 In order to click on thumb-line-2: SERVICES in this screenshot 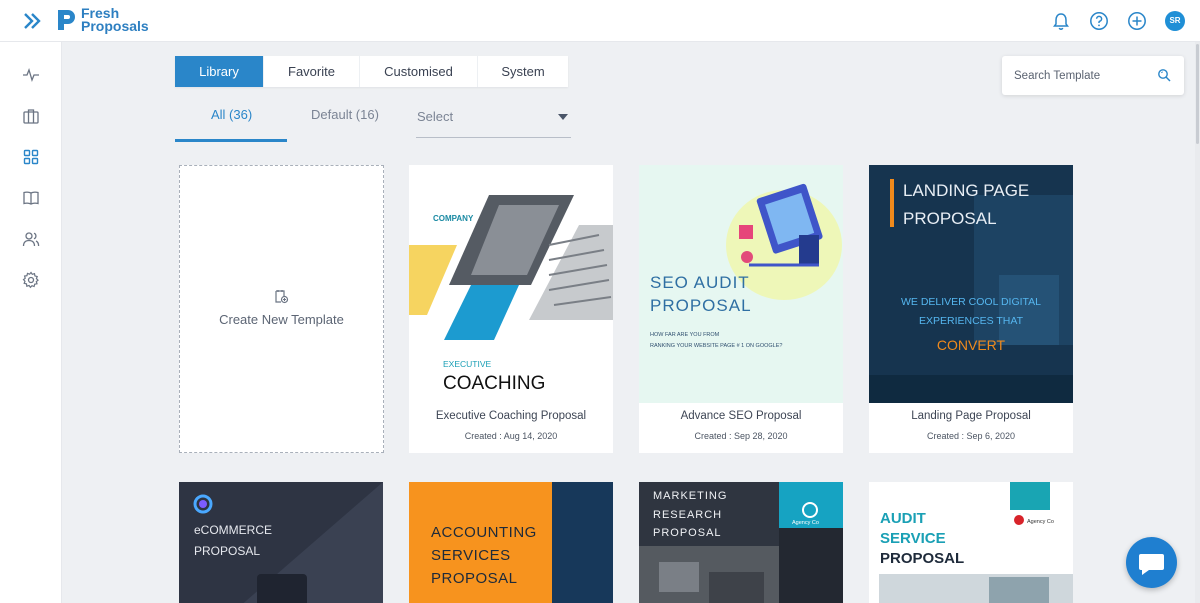, I will do `click(471, 555)`.